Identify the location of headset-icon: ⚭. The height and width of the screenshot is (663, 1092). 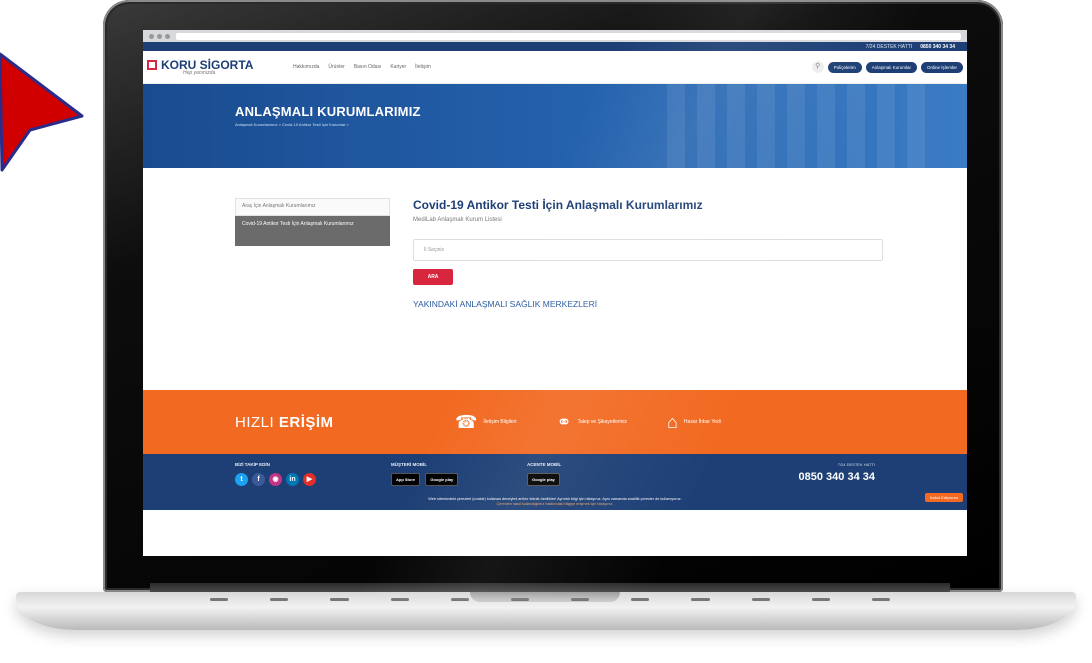
(564, 421).